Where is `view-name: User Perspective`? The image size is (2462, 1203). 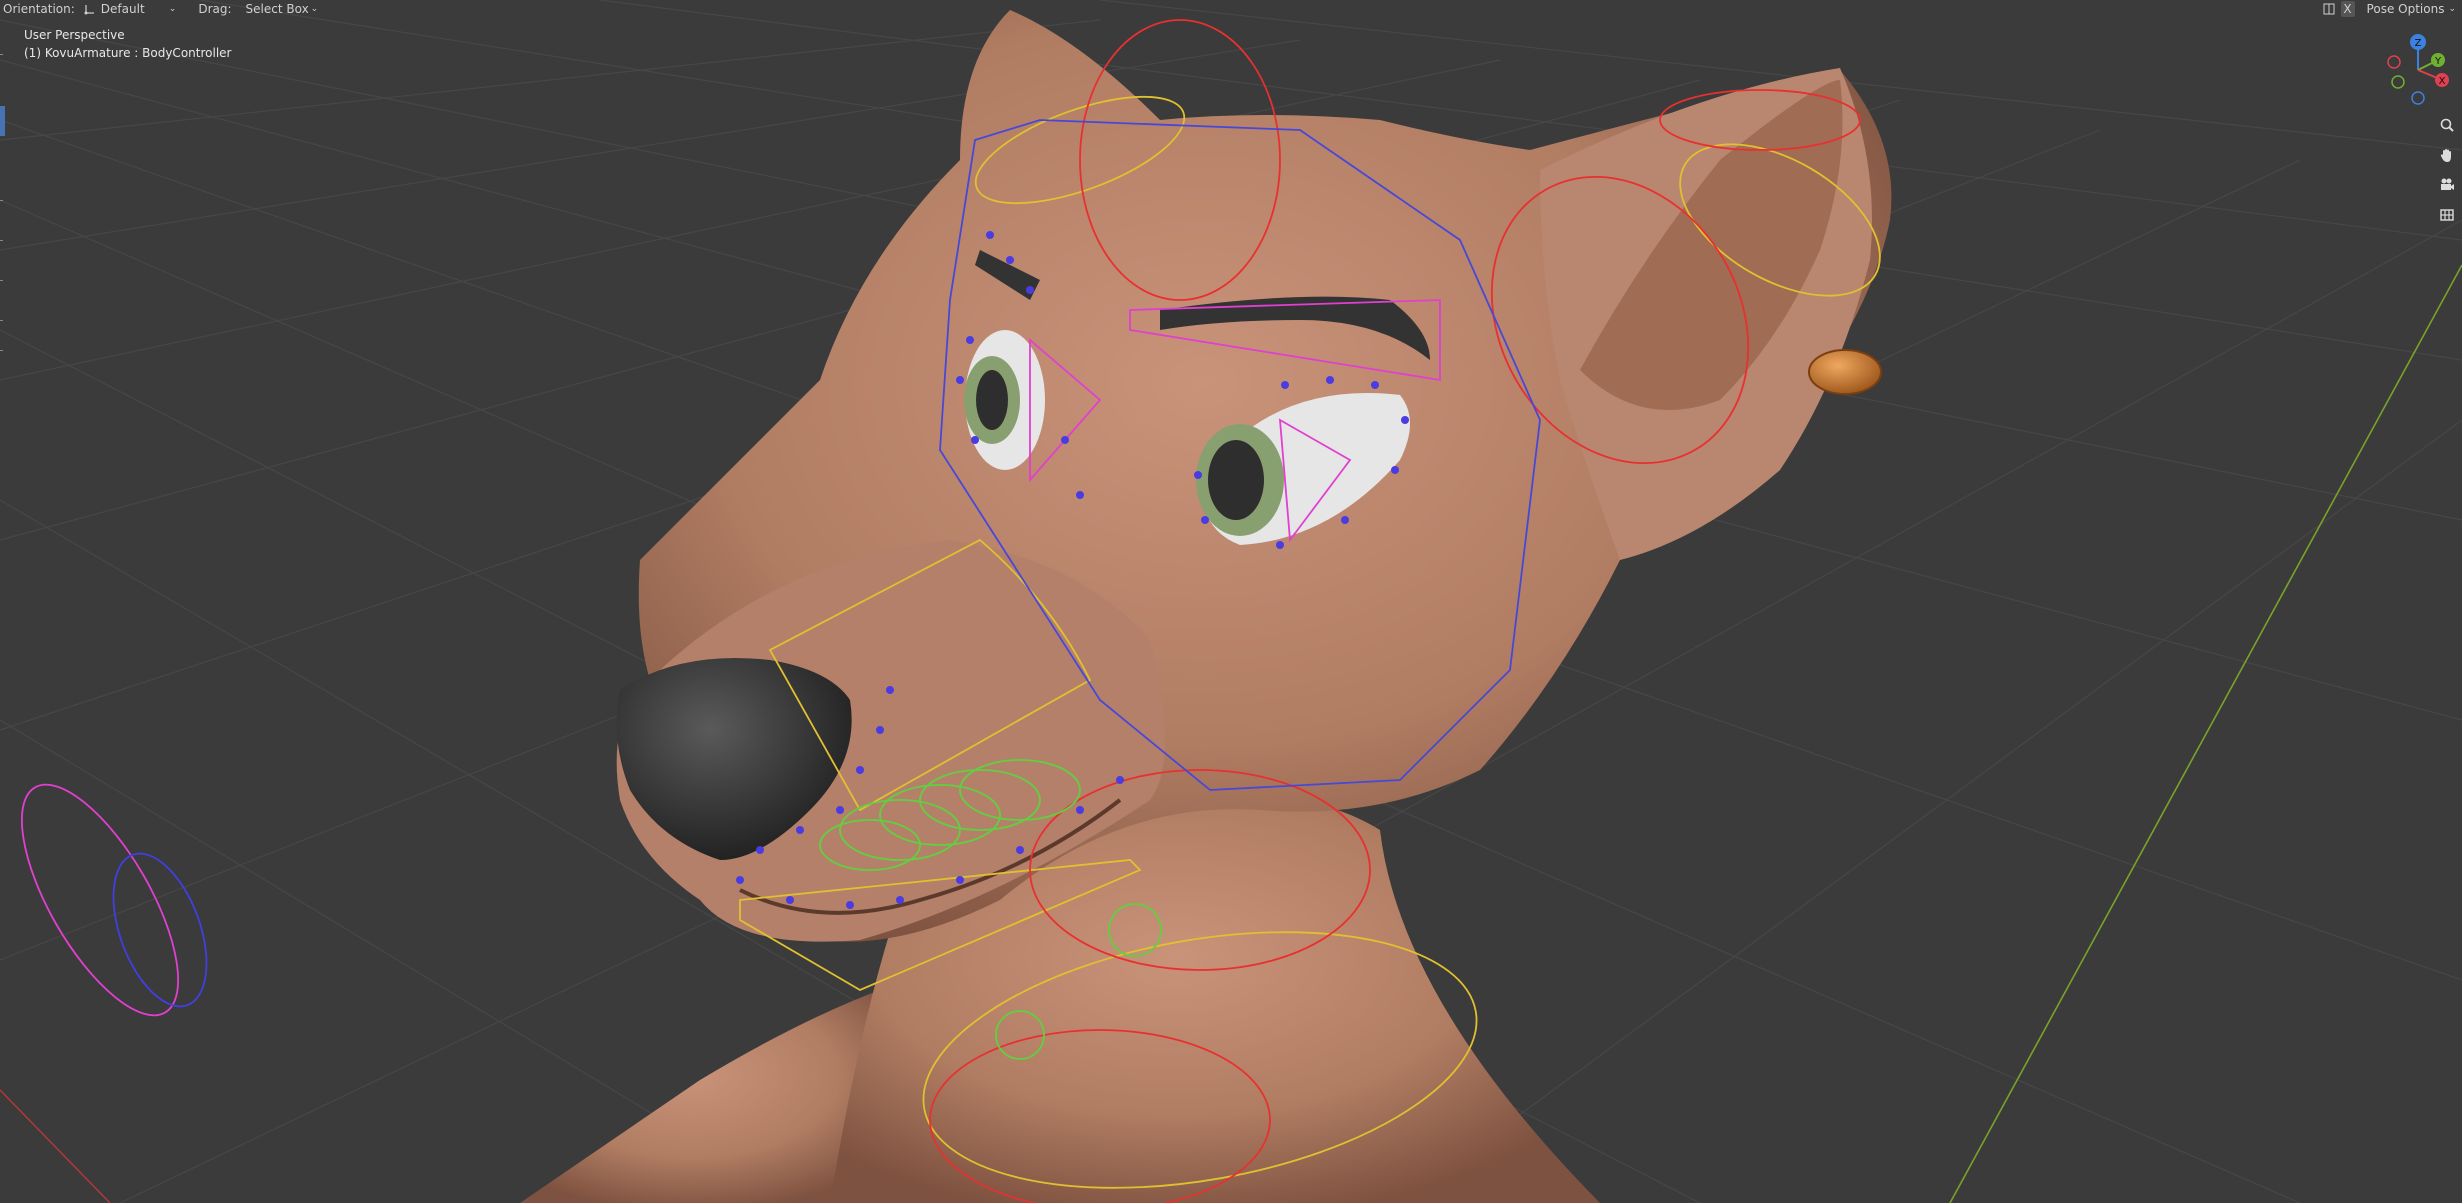 view-name: User Perspective is located at coordinates (74, 35).